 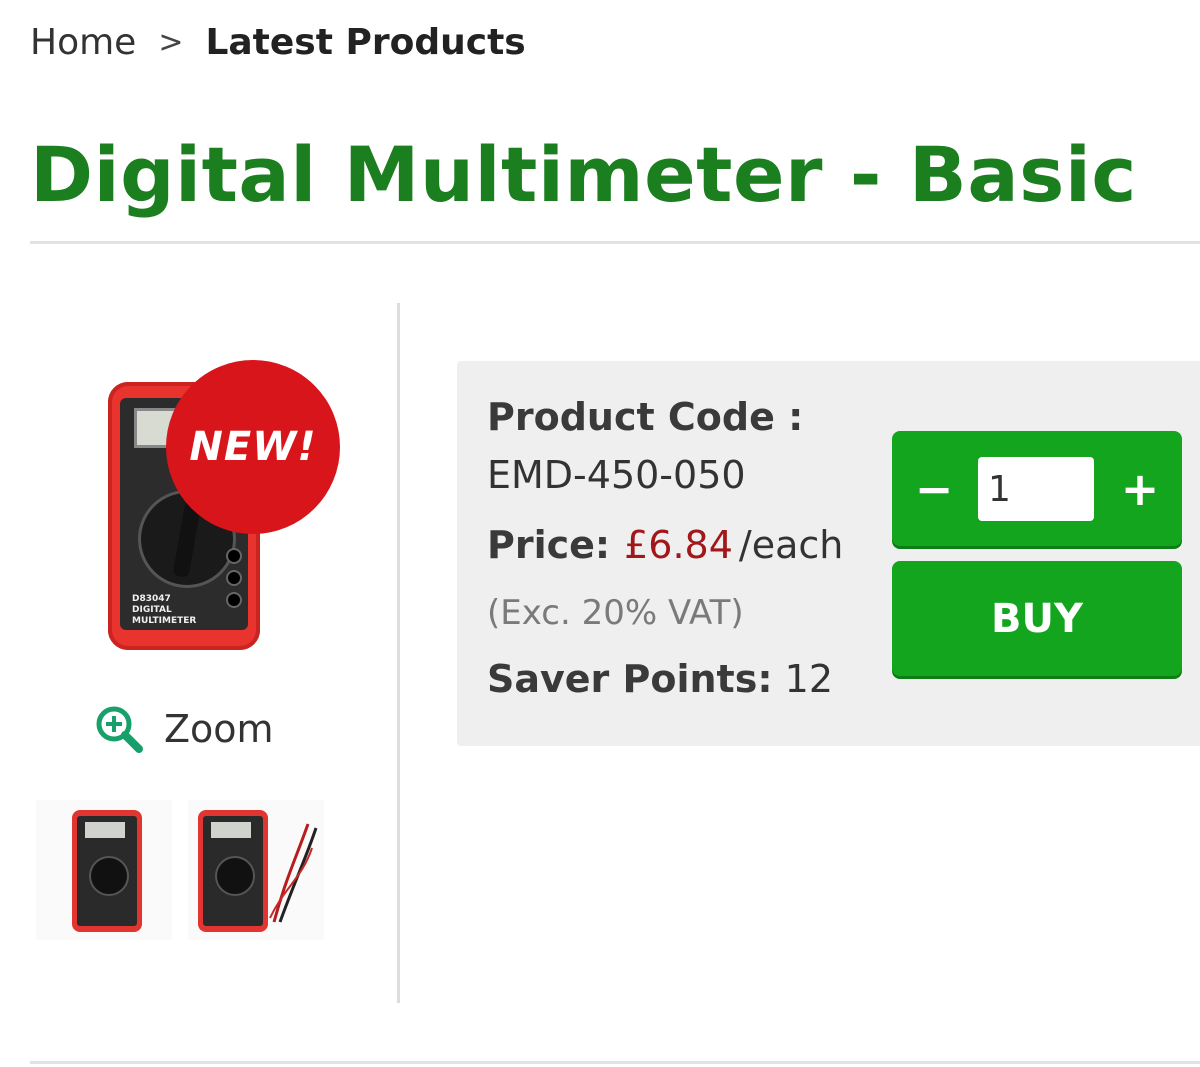 I want to click on vat-note: (Exc. 20% VAT), so click(x=615, y=613).